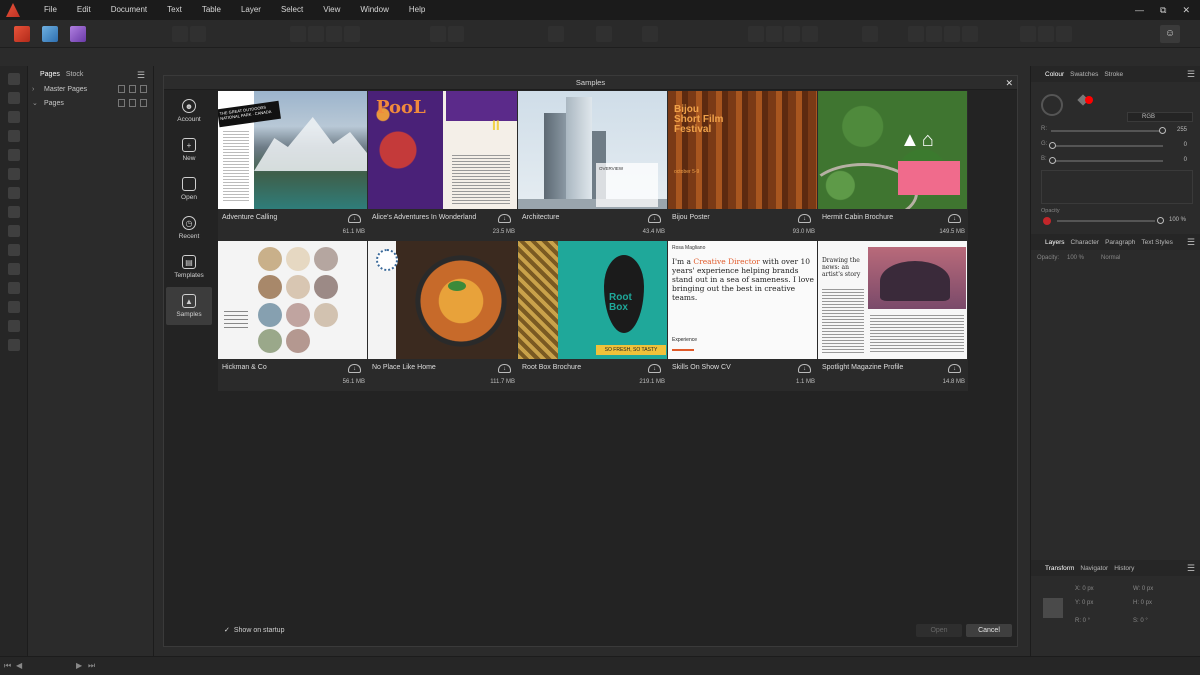  I want to click on tab-colour: Colour, so click(1054, 74).